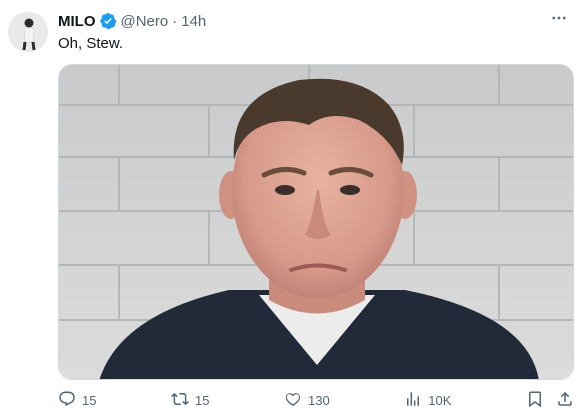  Describe the element at coordinates (89, 400) in the screenshot. I see `reply-count: 15` at that location.